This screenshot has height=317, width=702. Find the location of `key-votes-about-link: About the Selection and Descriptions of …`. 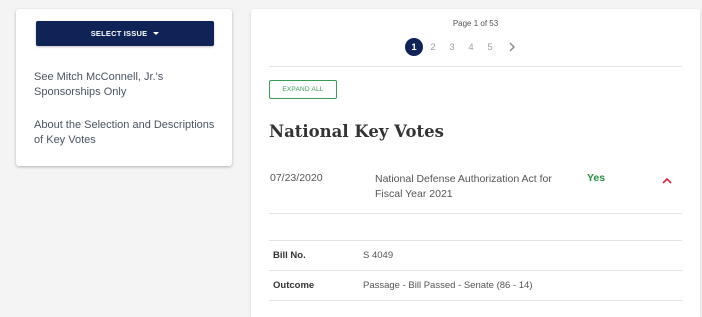

key-votes-about-link: About the Selection and Descriptions of … is located at coordinates (126, 133).